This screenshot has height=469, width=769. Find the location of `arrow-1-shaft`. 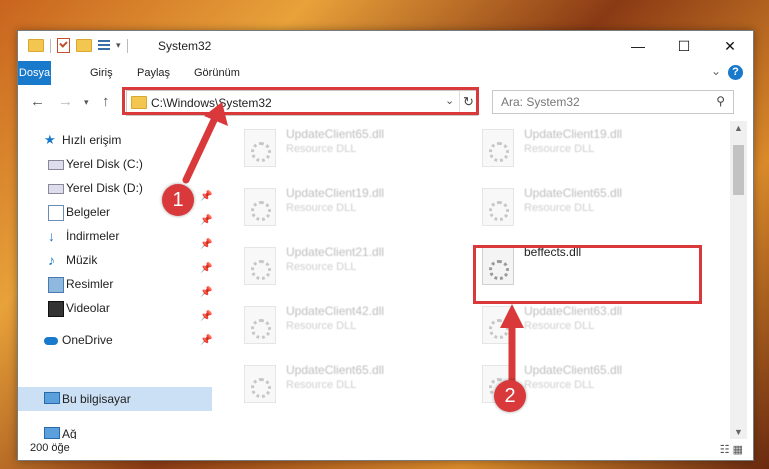

arrow-1-shaft is located at coordinates (200, 149).